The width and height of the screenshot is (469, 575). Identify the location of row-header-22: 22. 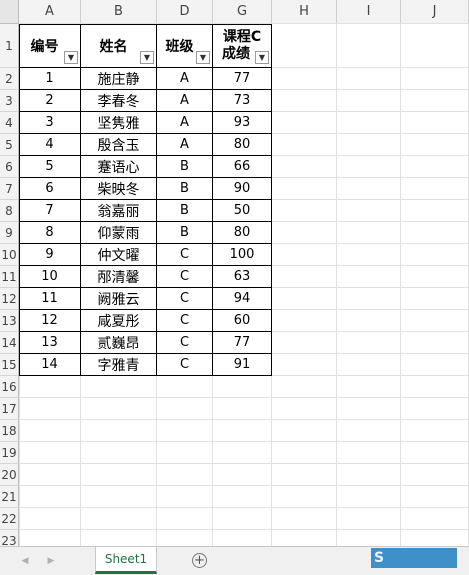
(9, 519).